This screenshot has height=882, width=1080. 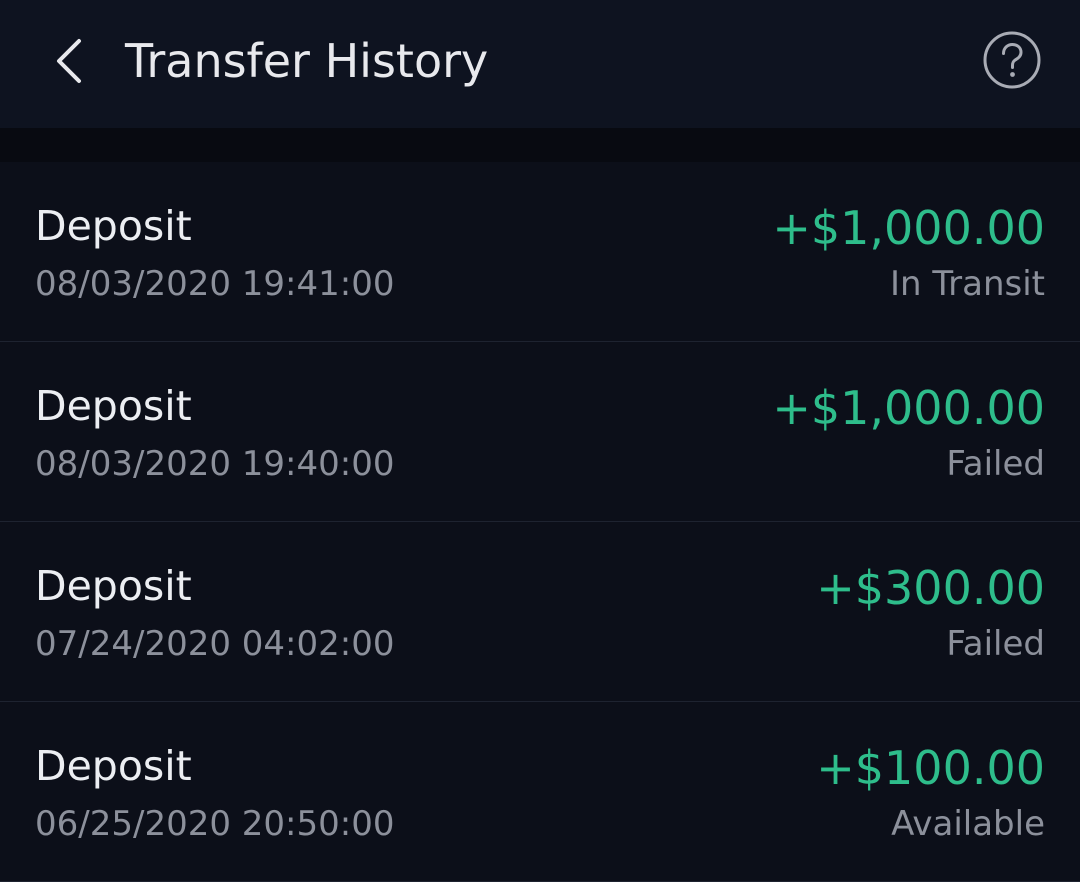 What do you see at coordinates (215, 824) in the screenshot?
I see `transfer-date: 06/25/2020 20:50:00` at bounding box center [215, 824].